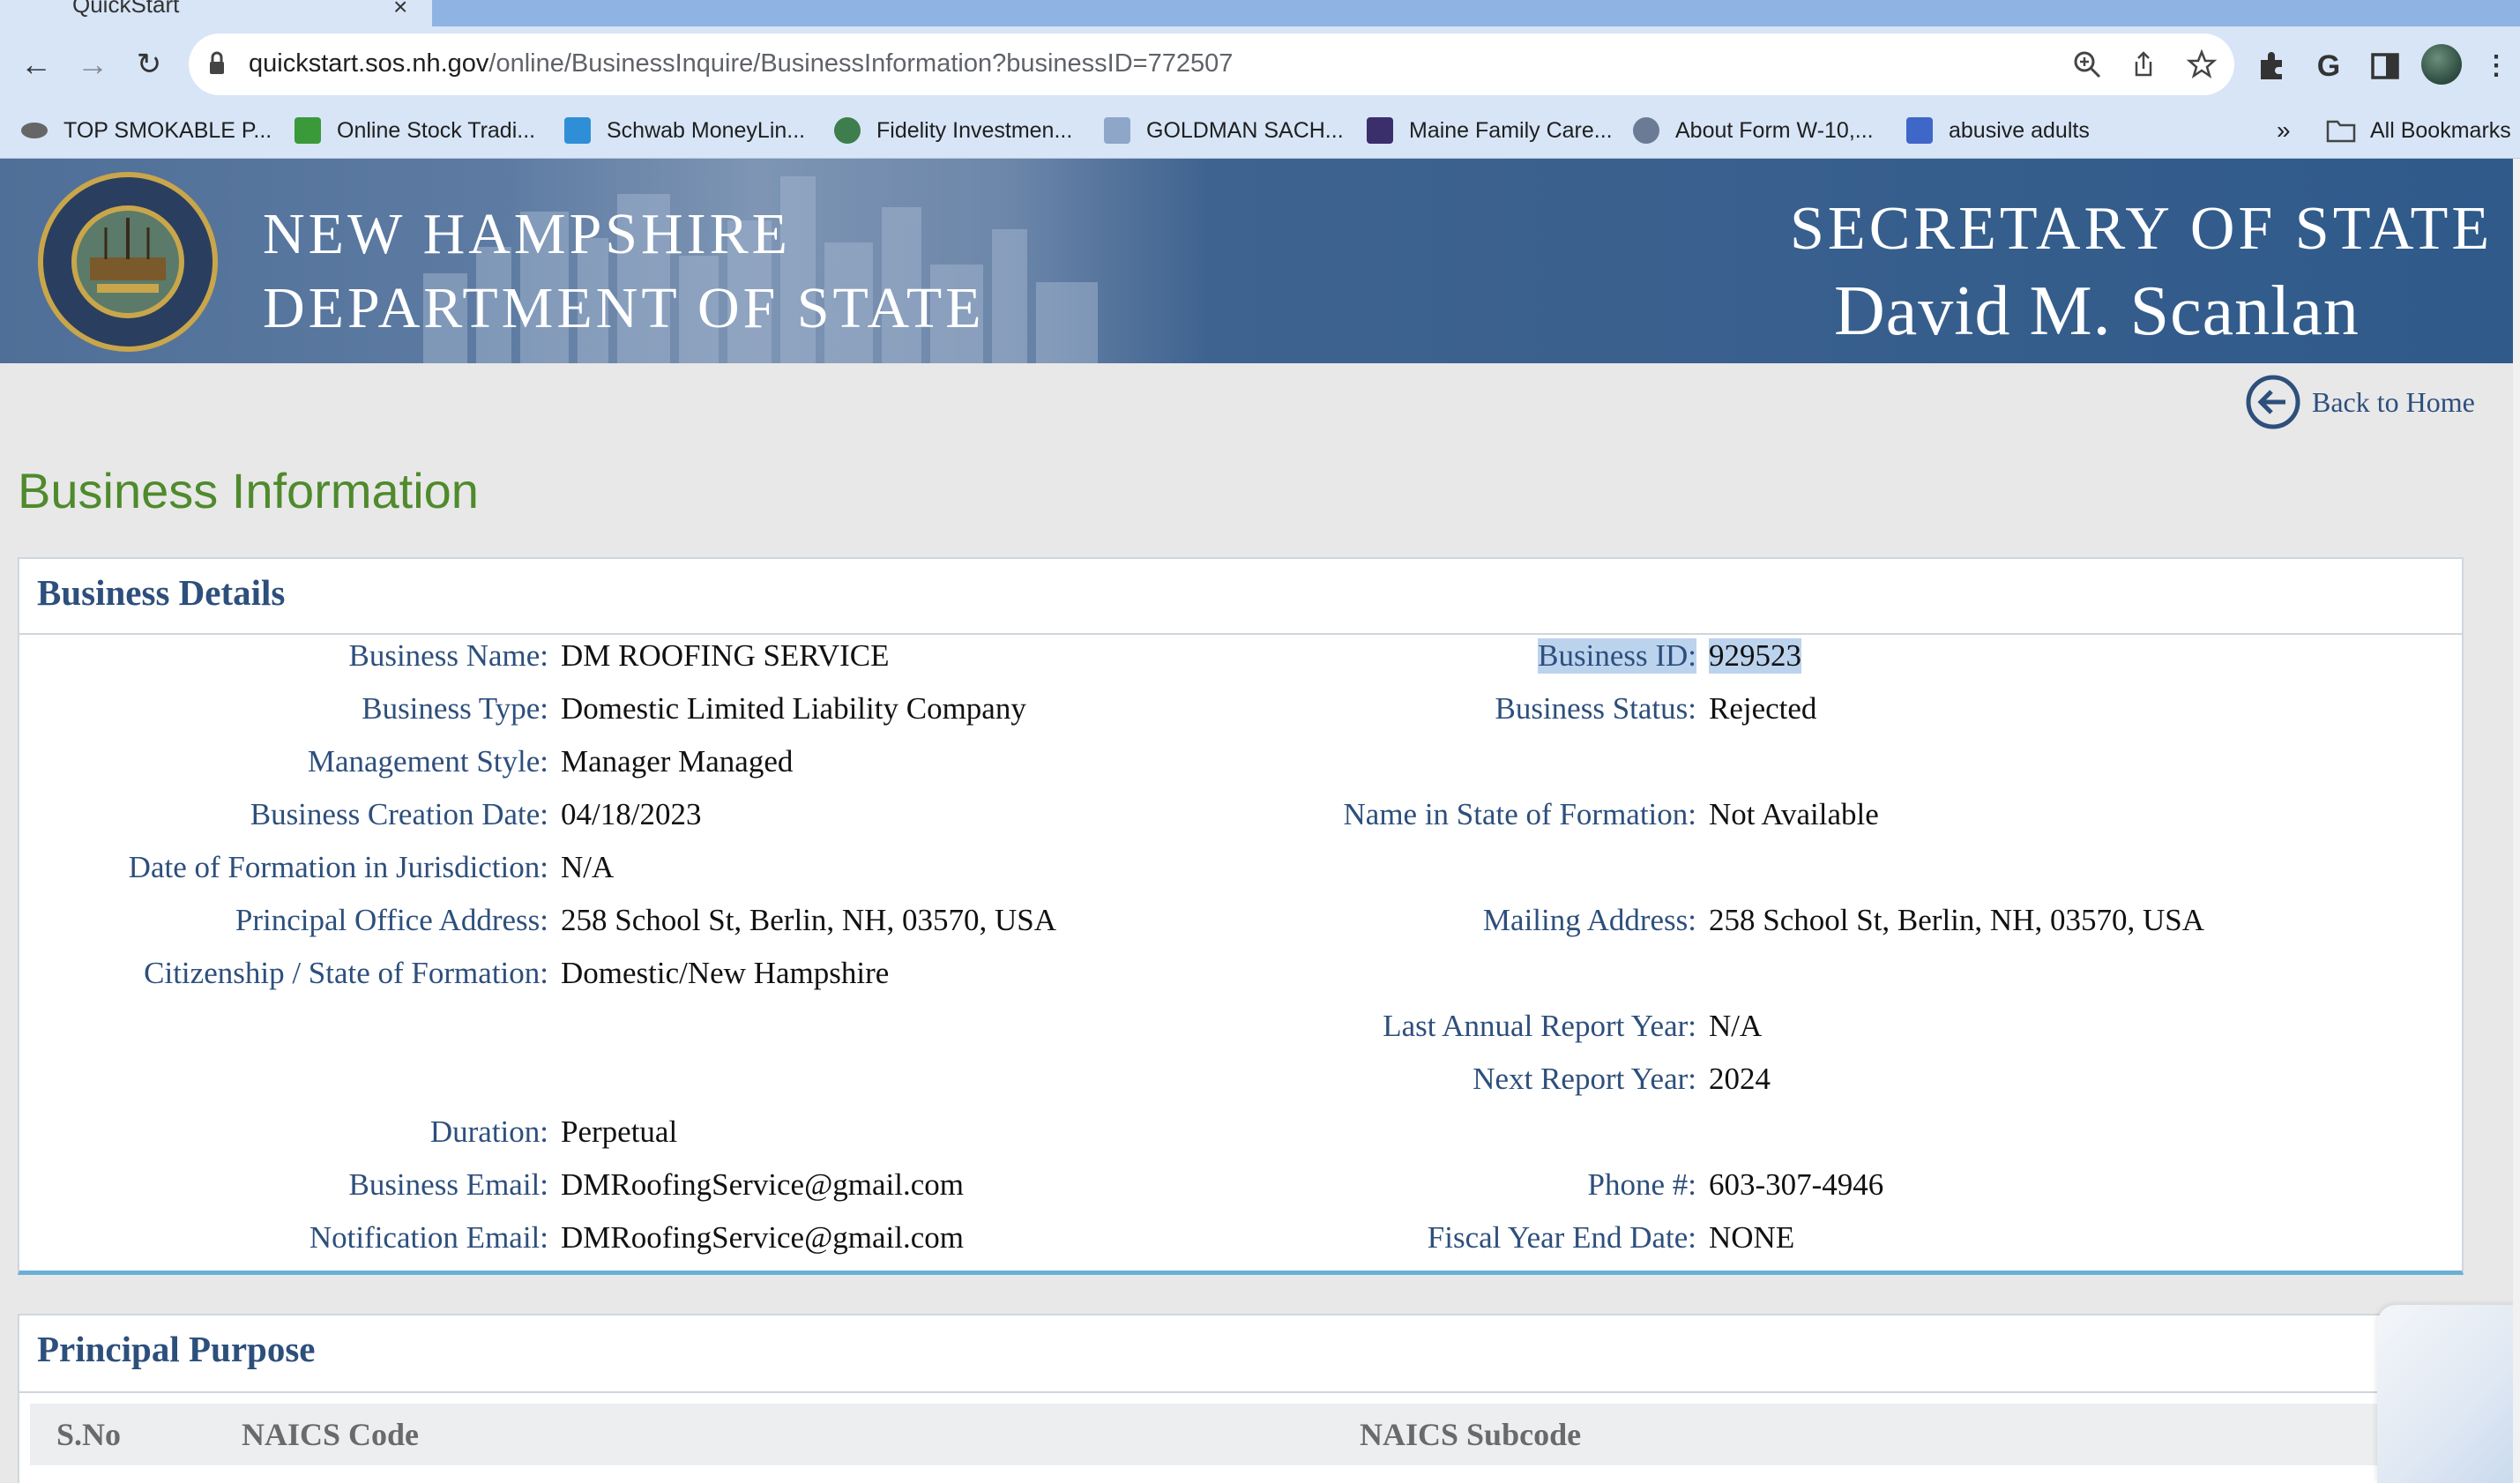 The width and height of the screenshot is (2520, 1483). What do you see at coordinates (1752, 1237) in the screenshot?
I see `field-value: NONE` at bounding box center [1752, 1237].